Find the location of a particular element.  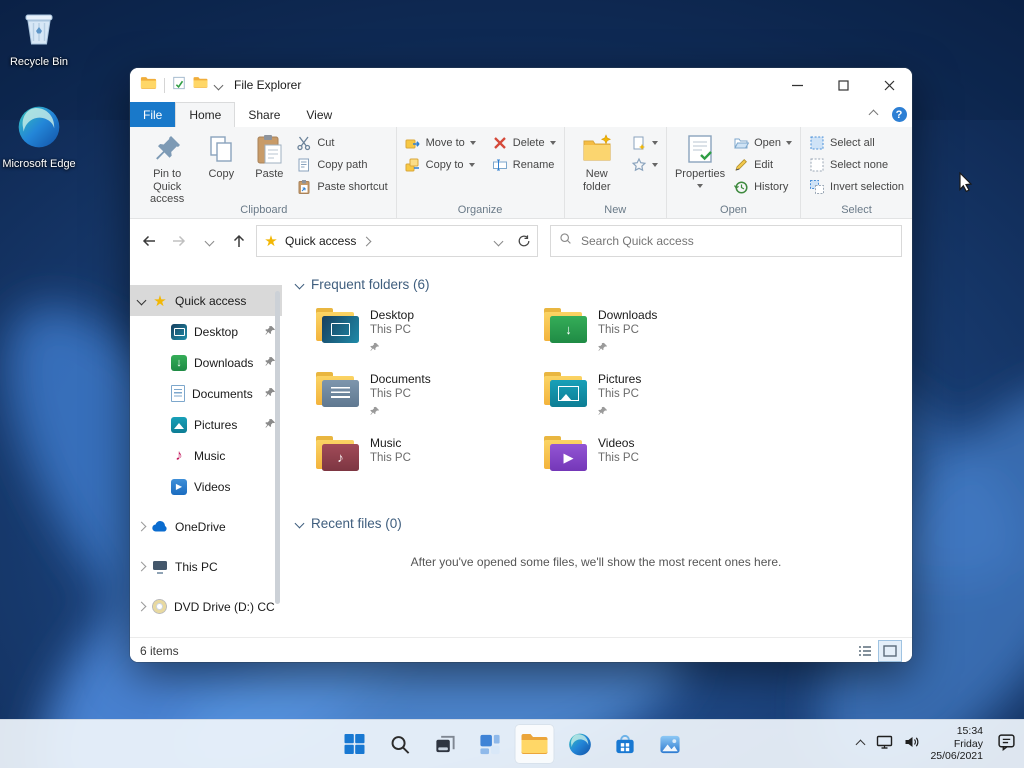

minimize-button is located at coordinates (797, 85).